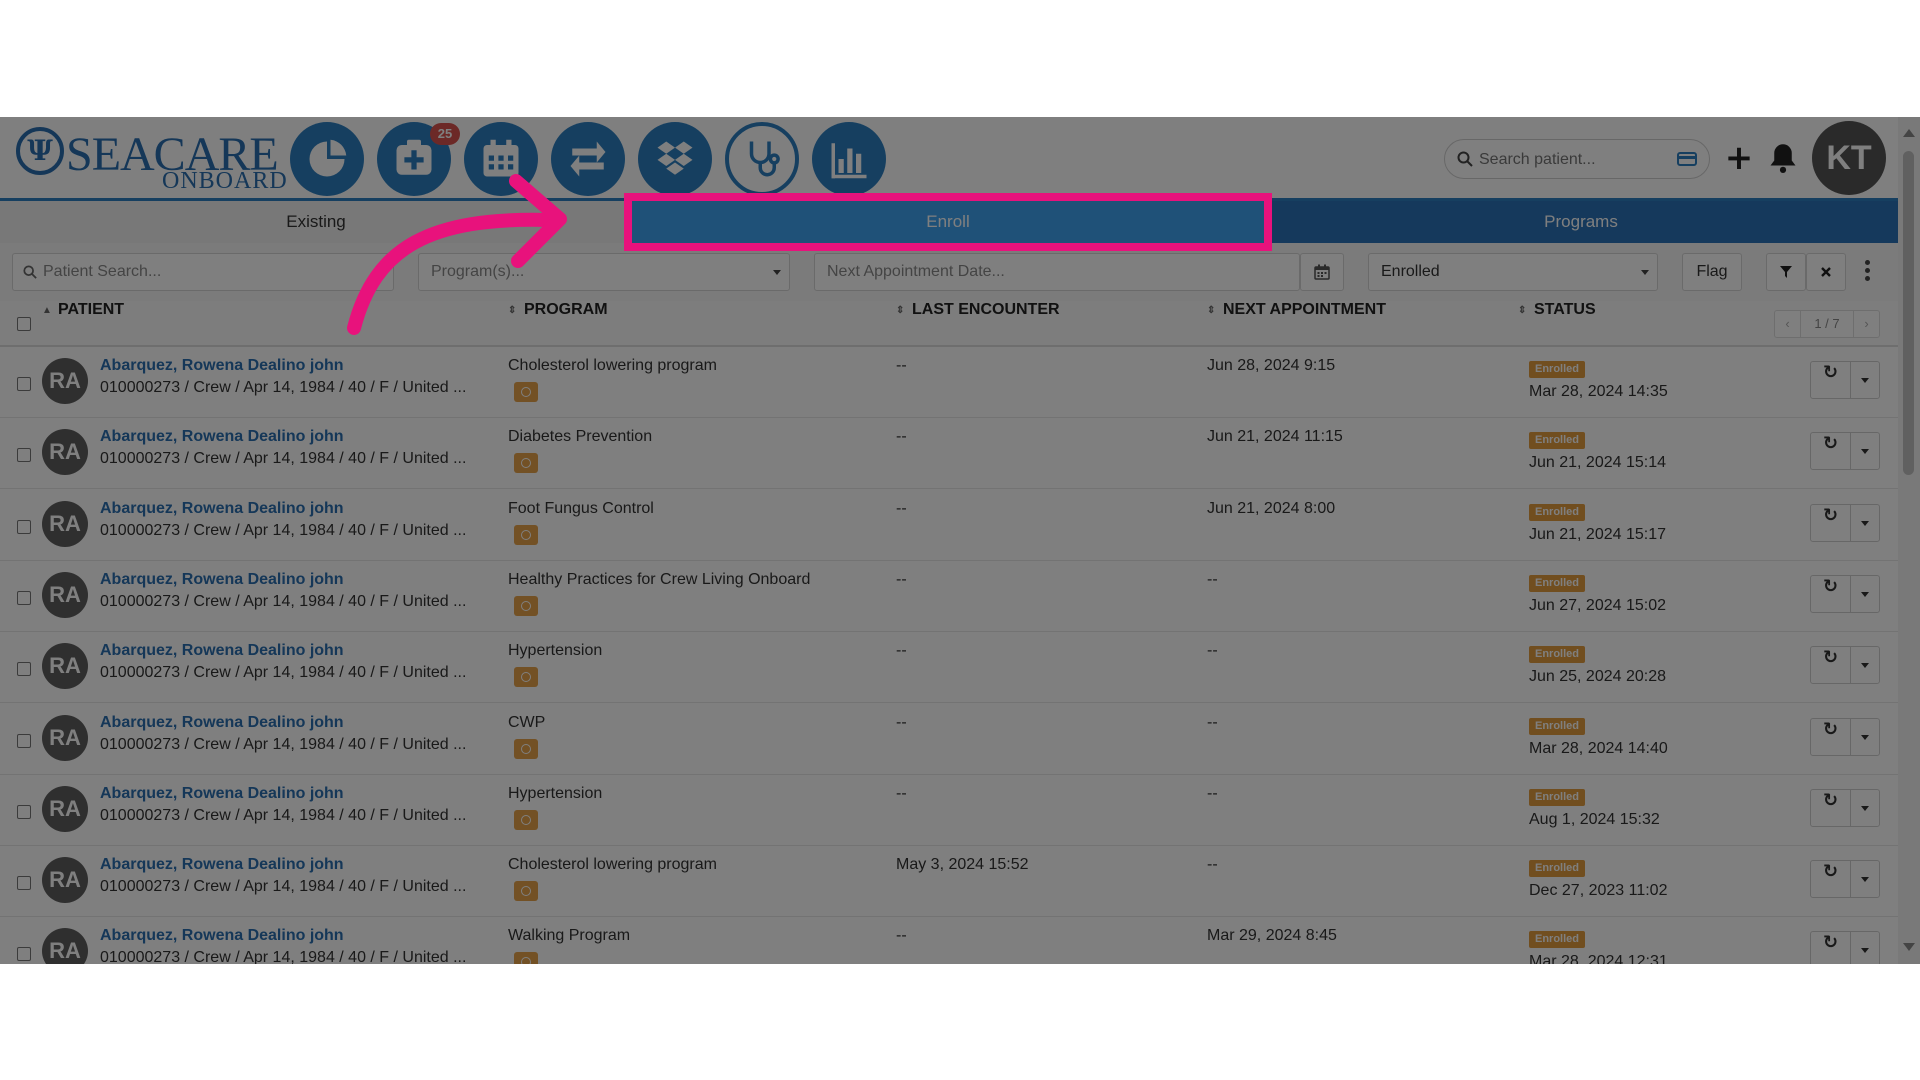 Image resolution: width=1920 pixels, height=1080 pixels. I want to click on column-last-encounter: ⇕ LAST ENCOUNTER, so click(978, 324).